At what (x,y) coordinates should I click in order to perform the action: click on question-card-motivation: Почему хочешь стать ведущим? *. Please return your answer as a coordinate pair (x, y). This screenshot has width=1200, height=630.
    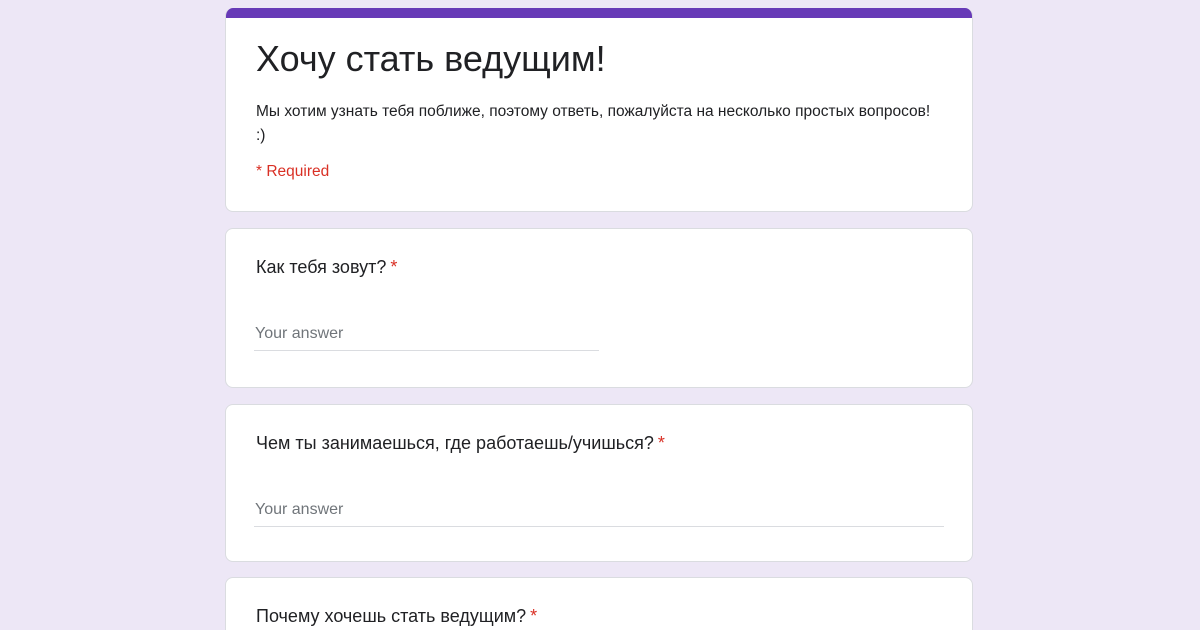
    Looking at the image, I should click on (599, 603).